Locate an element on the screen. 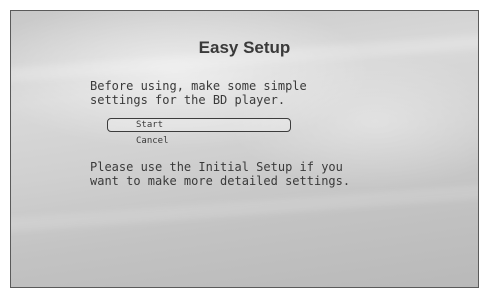 This screenshot has width=491, height=301. intro-line-2: settings for the BD player. is located at coordinates (188, 100).